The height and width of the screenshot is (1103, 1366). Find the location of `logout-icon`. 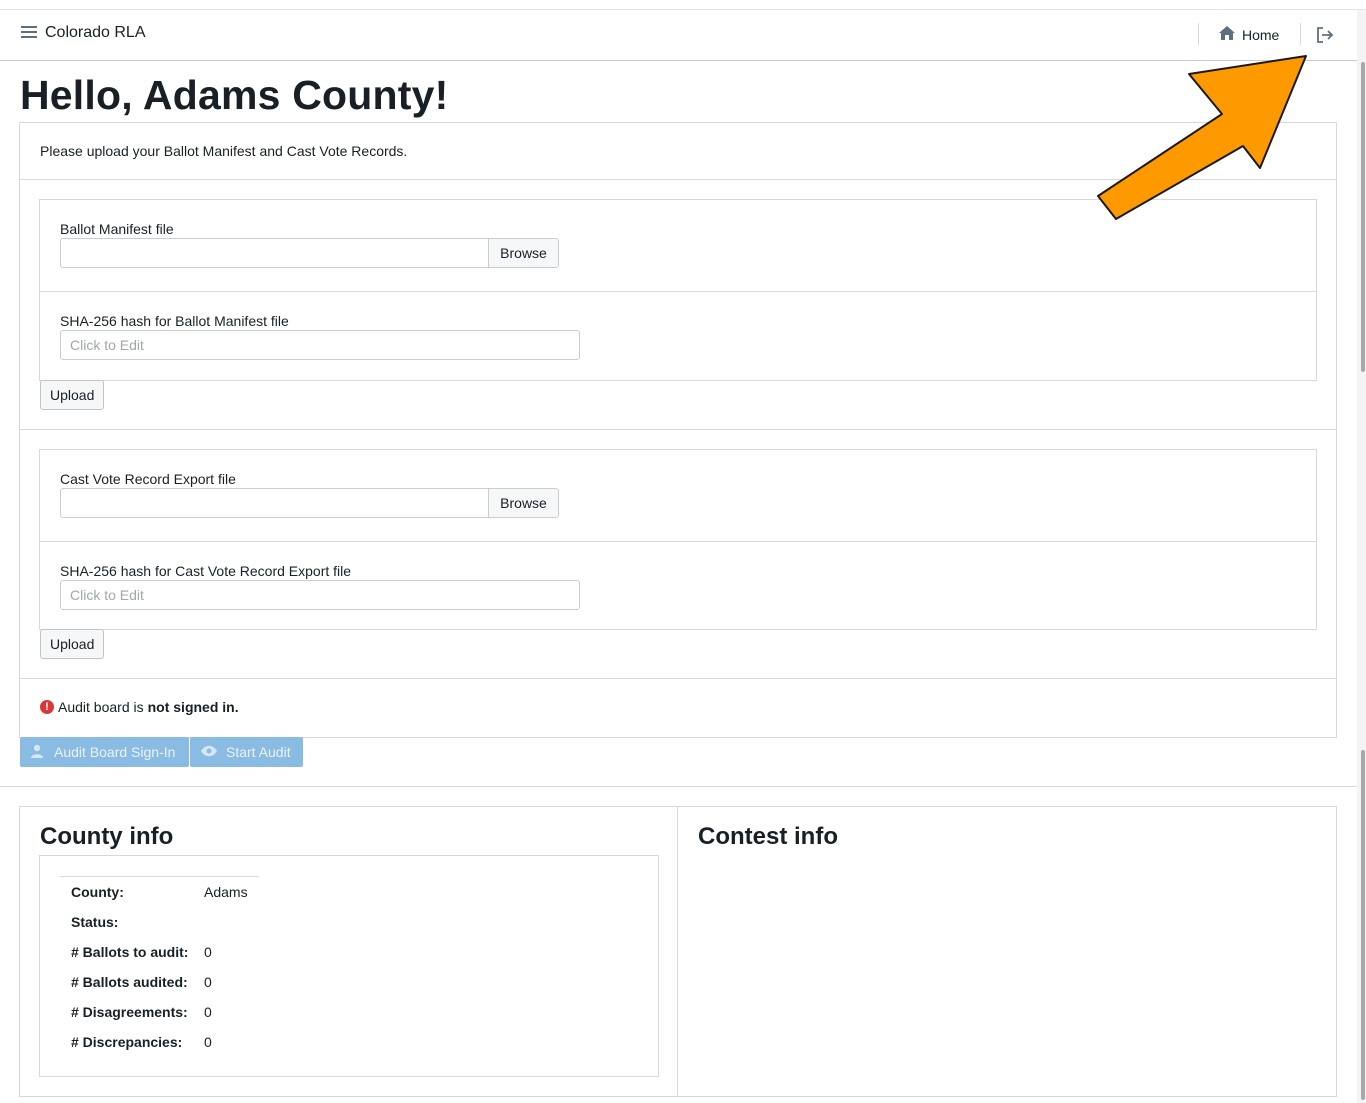

logout-icon is located at coordinates (1325, 37).